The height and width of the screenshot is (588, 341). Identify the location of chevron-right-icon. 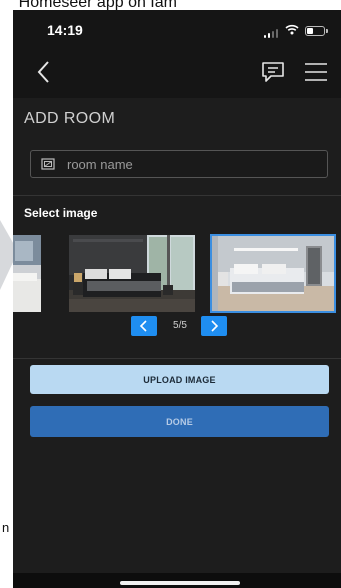
(215, 326).